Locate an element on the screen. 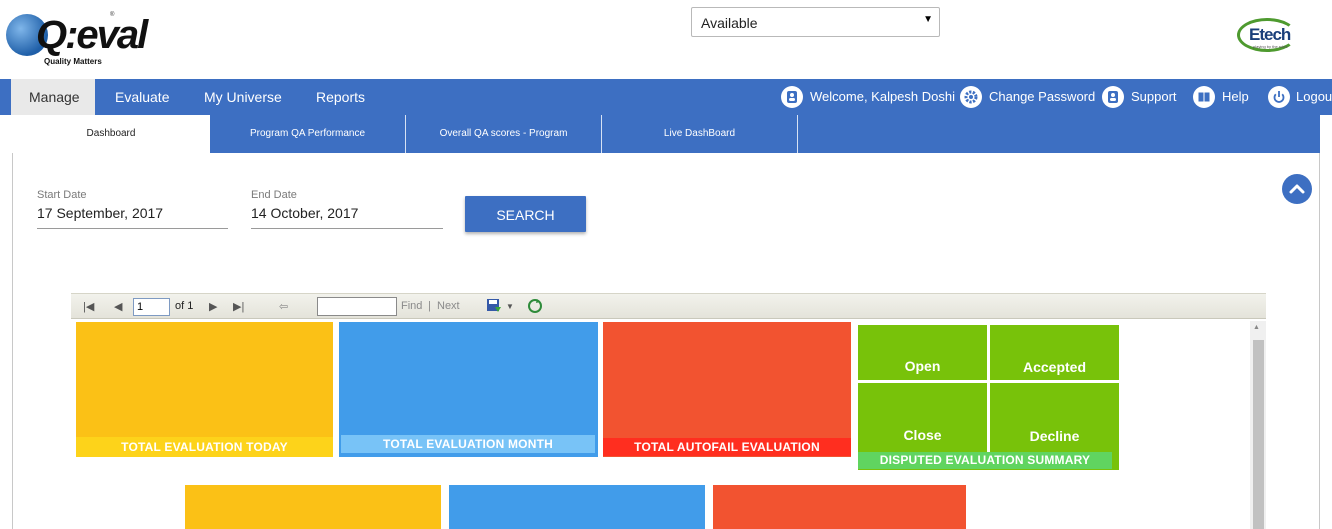 This screenshot has width=1332, height=529. gear-icon is located at coordinates (971, 97).